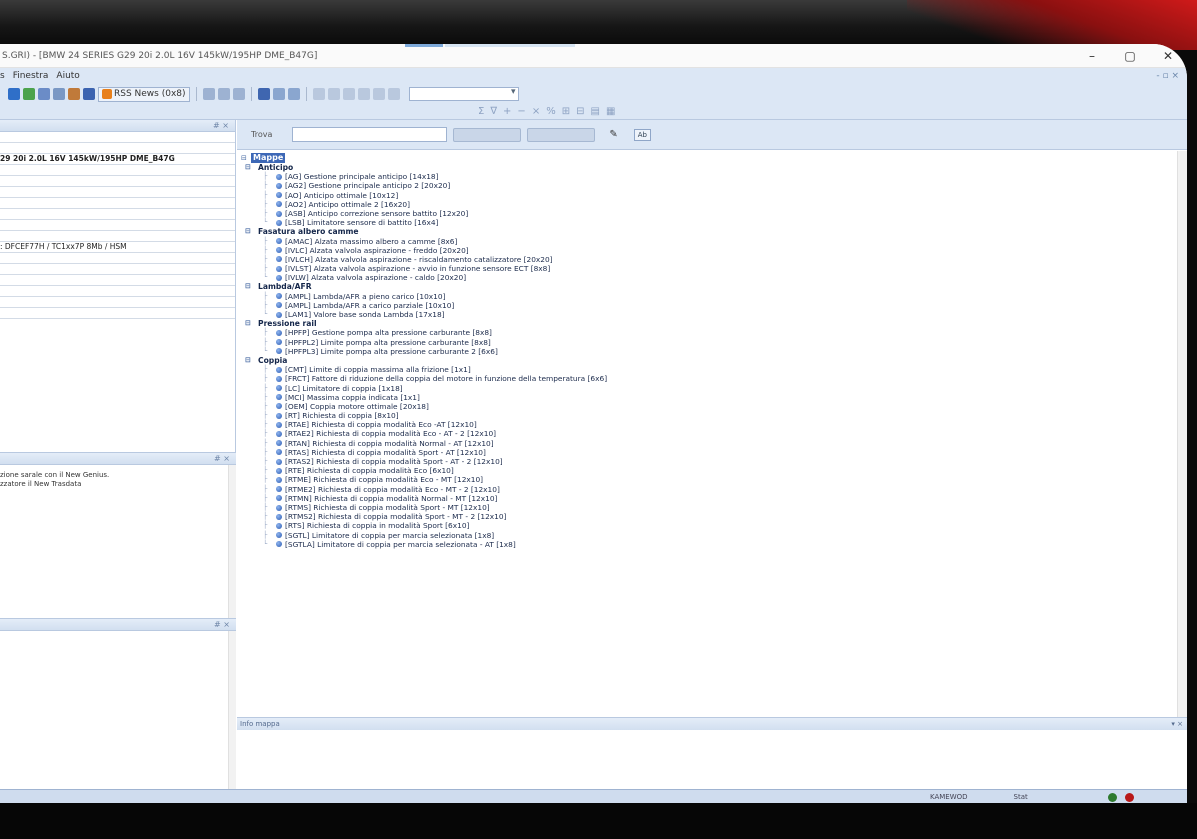  What do you see at coordinates (223, 94) in the screenshot?
I see `paste-icon` at bounding box center [223, 94].